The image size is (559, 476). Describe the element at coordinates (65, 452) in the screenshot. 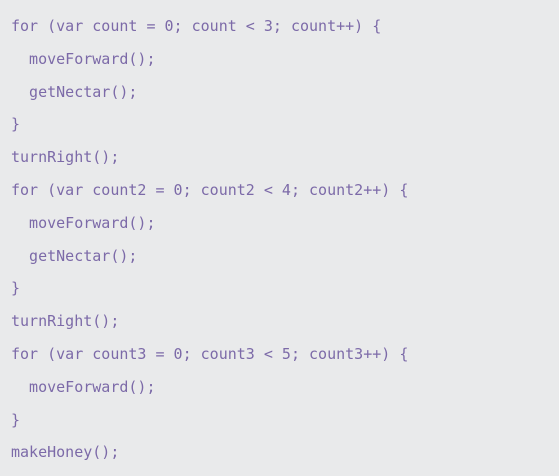

I see `code-line-make-honey: makeHoney();` at that location.